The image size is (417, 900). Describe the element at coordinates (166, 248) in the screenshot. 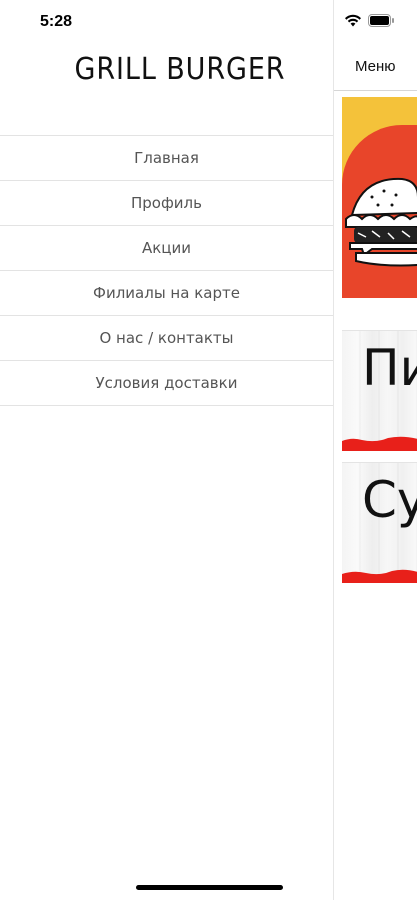

I see `menu-item-promotions: Акции` at that location.